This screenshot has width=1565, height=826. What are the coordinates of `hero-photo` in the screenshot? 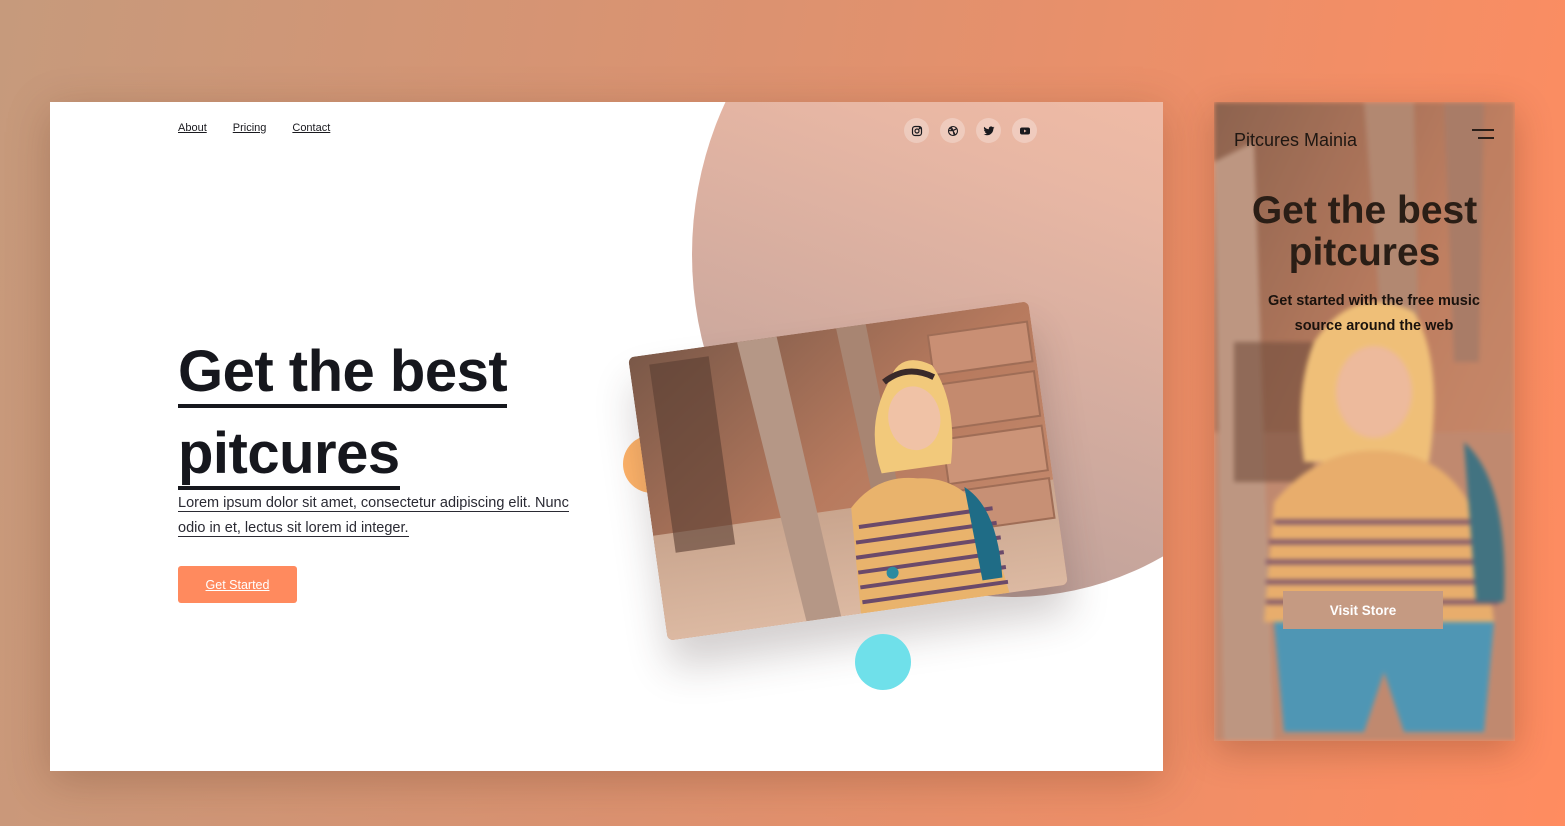 It's located at (848, 471).